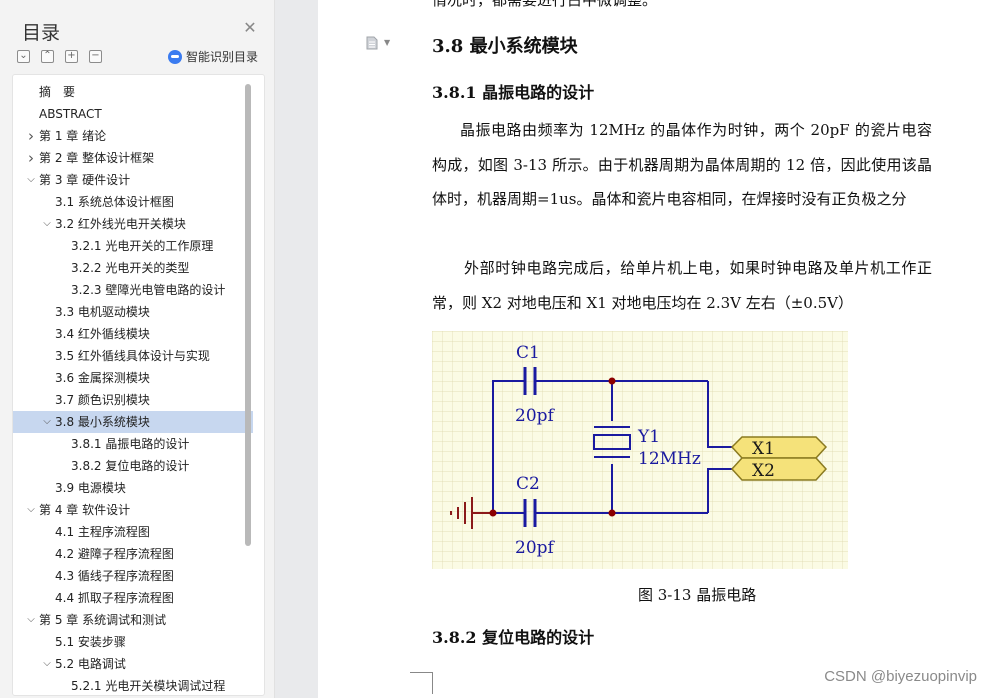  I want to click on toc-item: 4.1 主程序流程图, so click(133, 532).